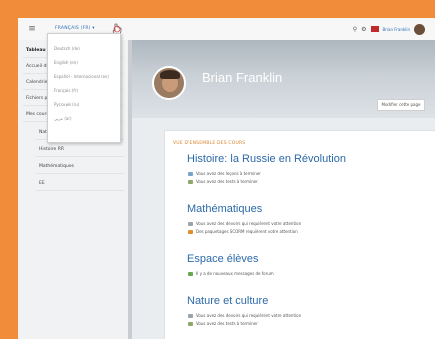 This screenshot has height=339, width=435. What do you see at coordinates (419, 29) in the screenshot?
I see `user-avatar` at bounding box center [419, 29].